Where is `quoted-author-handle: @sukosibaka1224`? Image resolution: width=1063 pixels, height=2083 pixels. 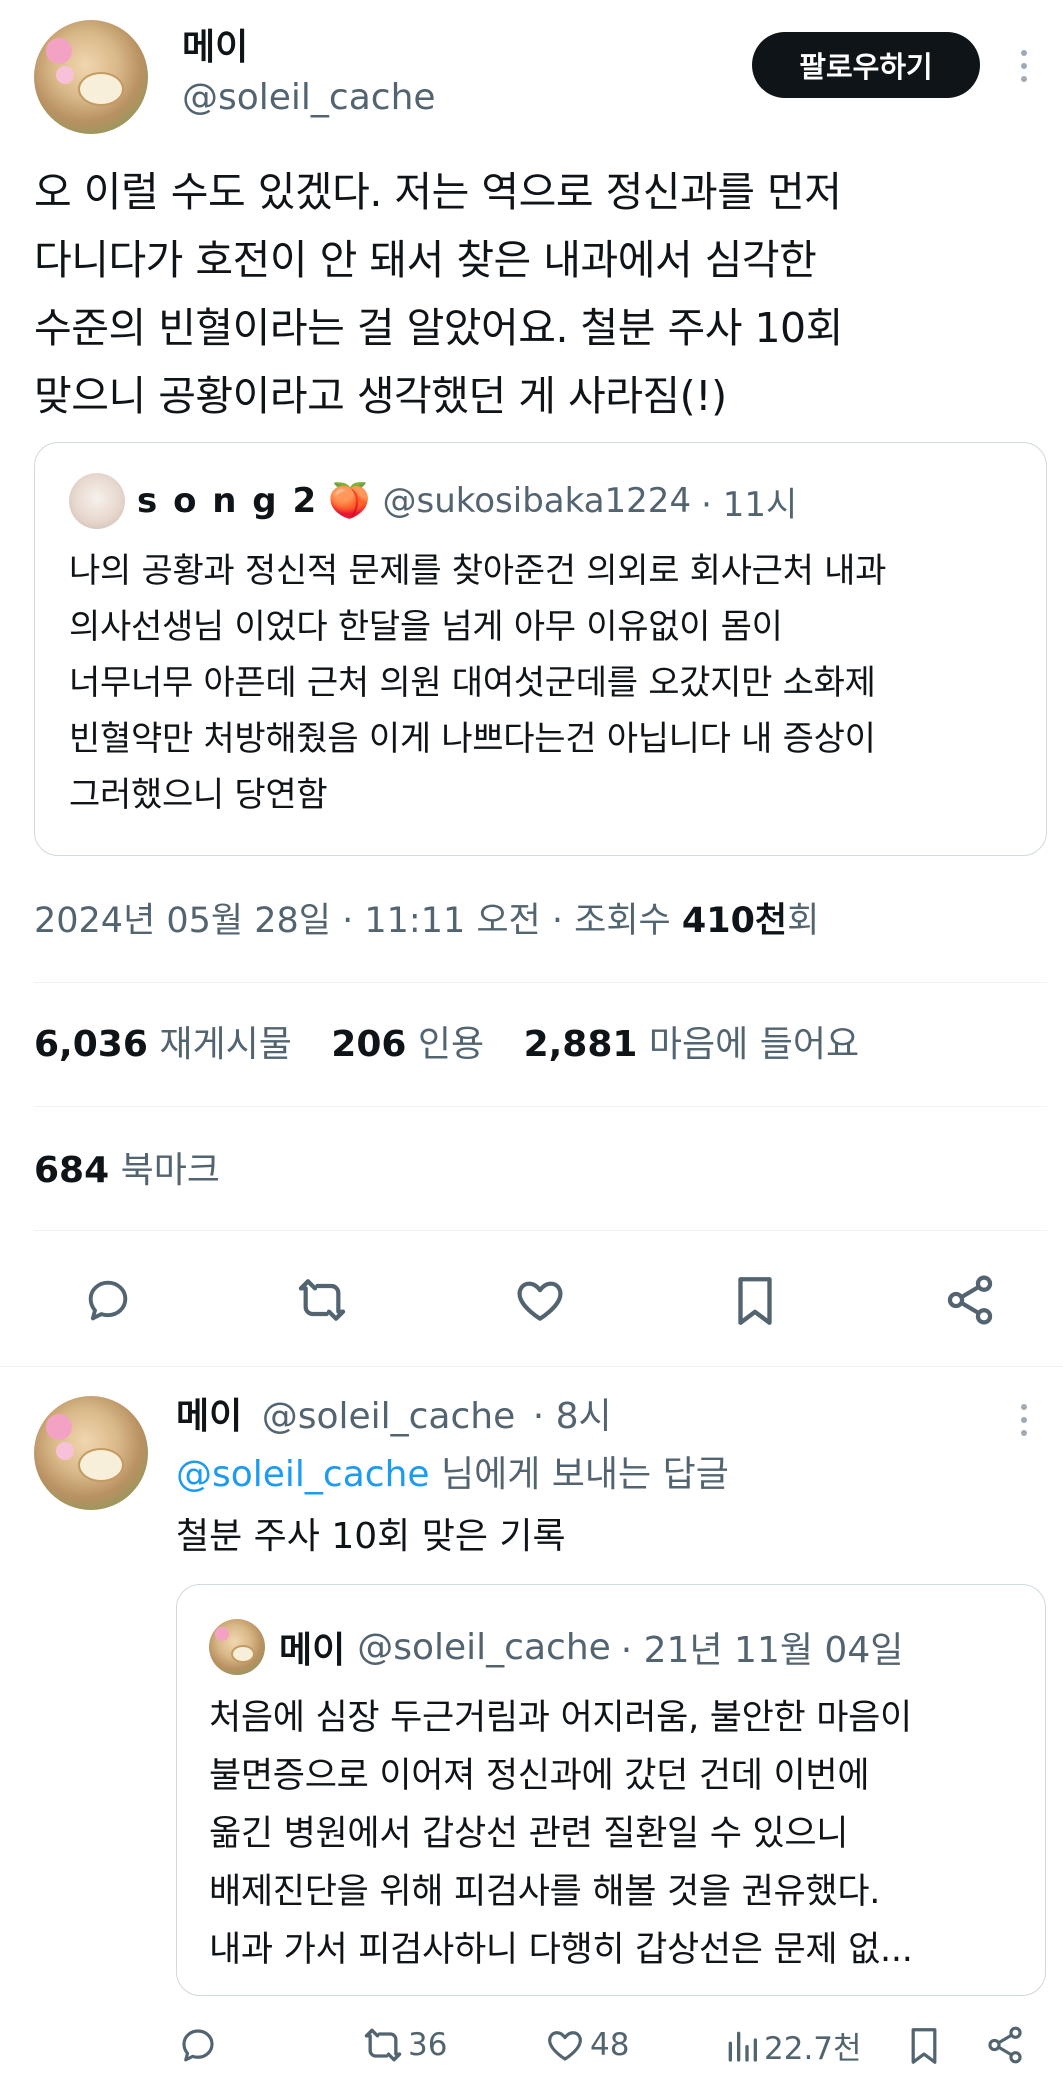
quoted-author-handle: @sukosibaka1224 is located at coordinates (537, 501).